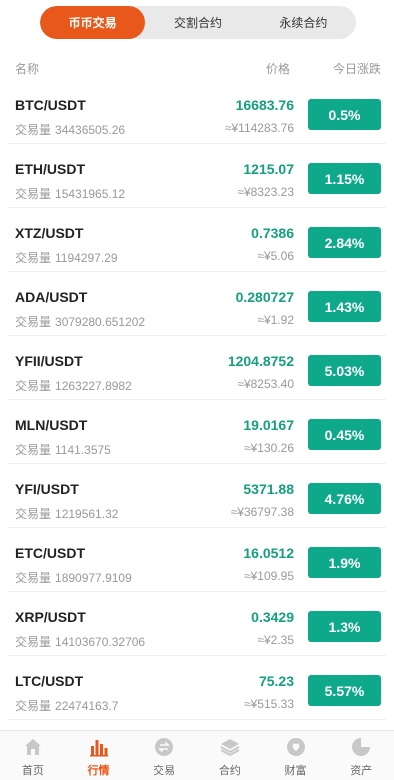  I want to click on cny-price: ≈¥36797.38, so click(262, 512).